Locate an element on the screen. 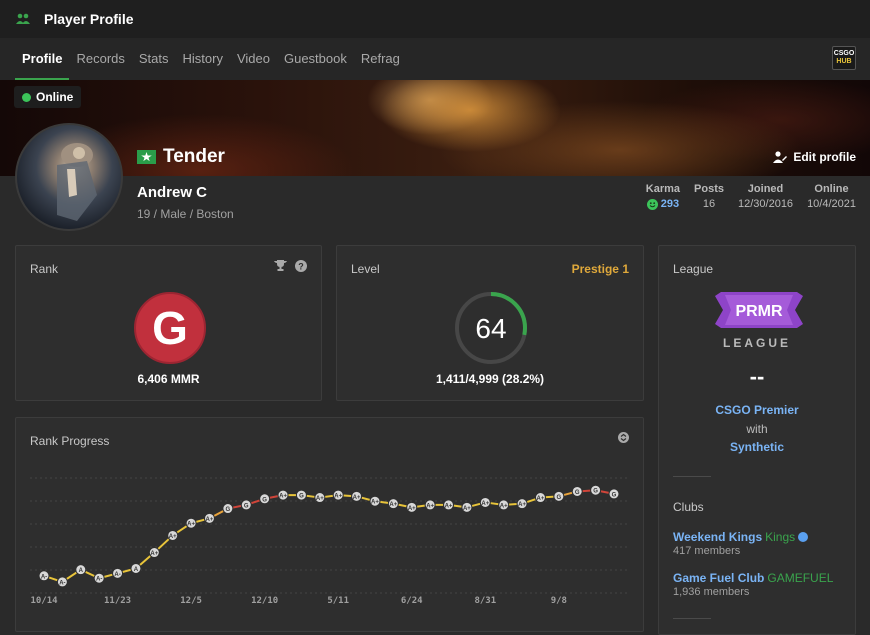 This screenshot has width=870, height=635. data-point-label: A is located at coordinates (136, 570).